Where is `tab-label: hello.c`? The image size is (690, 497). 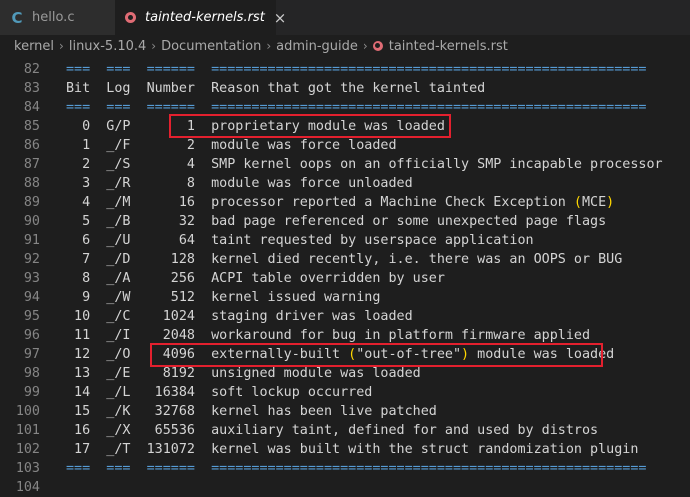 tab-label: hello.c is located at coordinates (53, 17).